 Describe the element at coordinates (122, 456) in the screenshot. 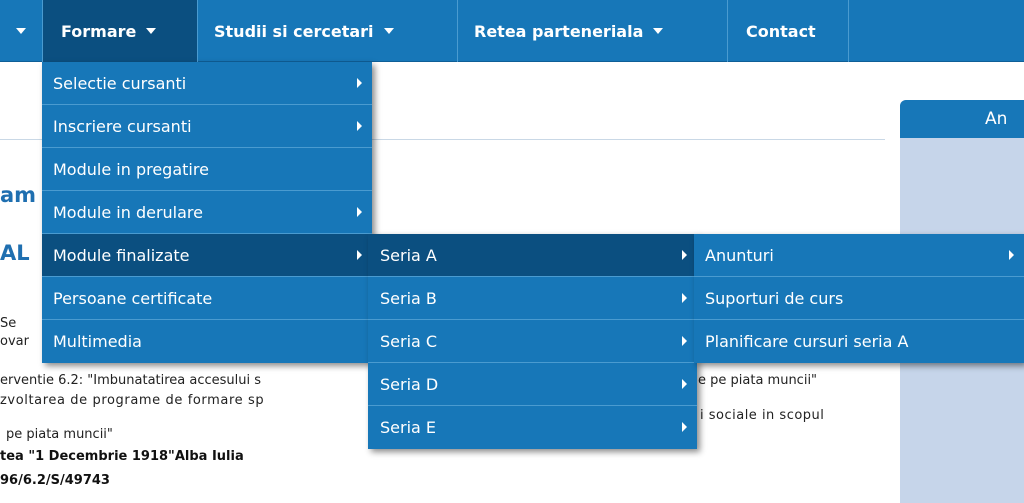

I see `content-institution-line: tea "1 Decembrie 1918"Alba Iulia` at that location.